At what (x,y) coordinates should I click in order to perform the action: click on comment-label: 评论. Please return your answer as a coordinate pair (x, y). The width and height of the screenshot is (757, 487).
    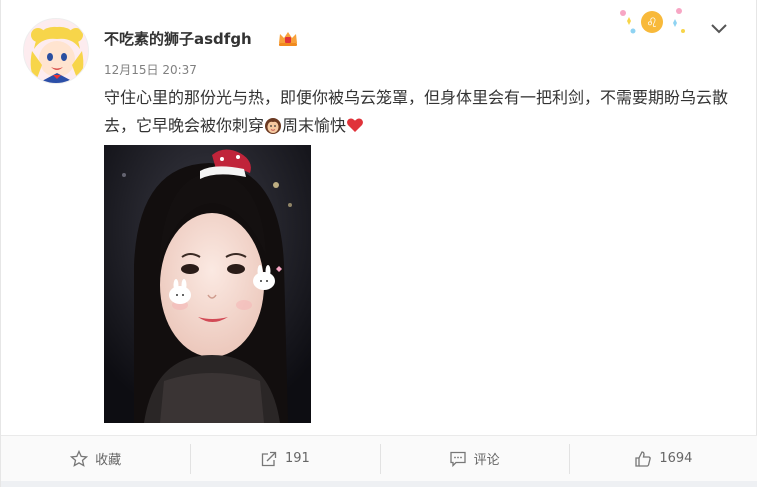
    Looking at the image, I should click on (486, 460).